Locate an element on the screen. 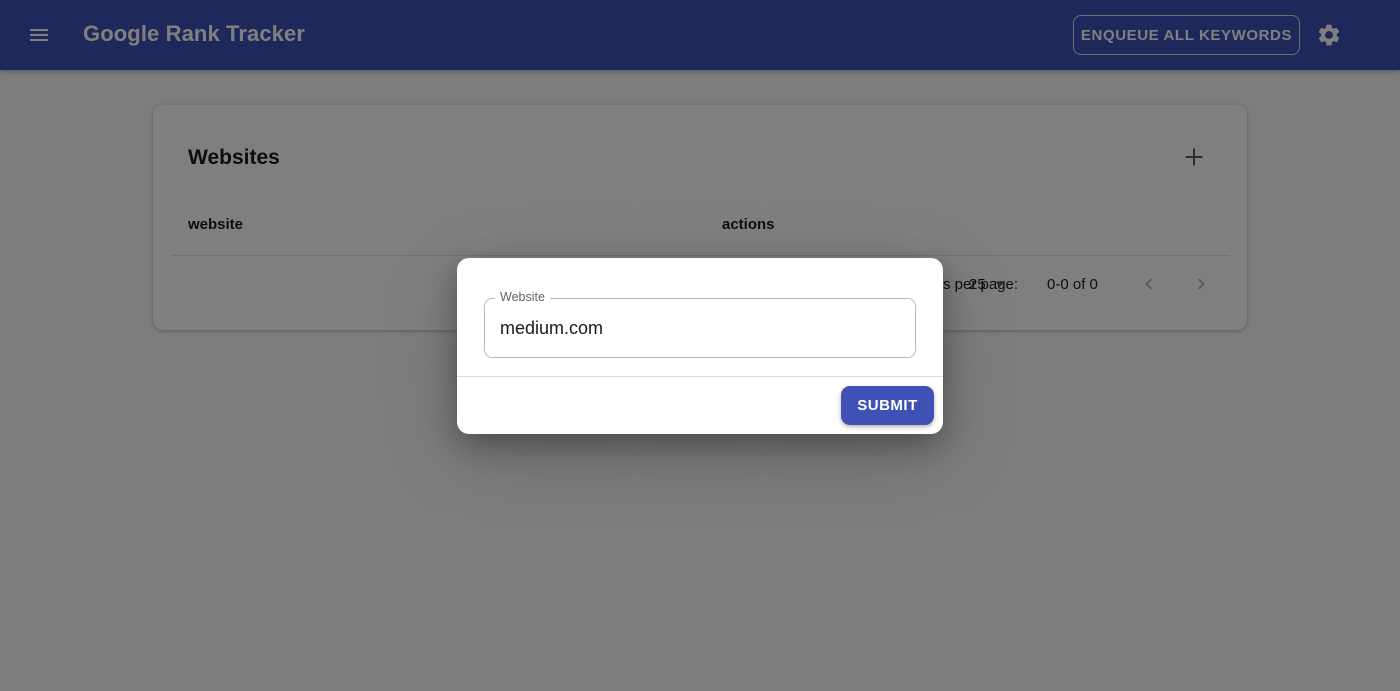 This screenshot has width=1400, height=691. website-field: Website is located at coordinates (700, 324).